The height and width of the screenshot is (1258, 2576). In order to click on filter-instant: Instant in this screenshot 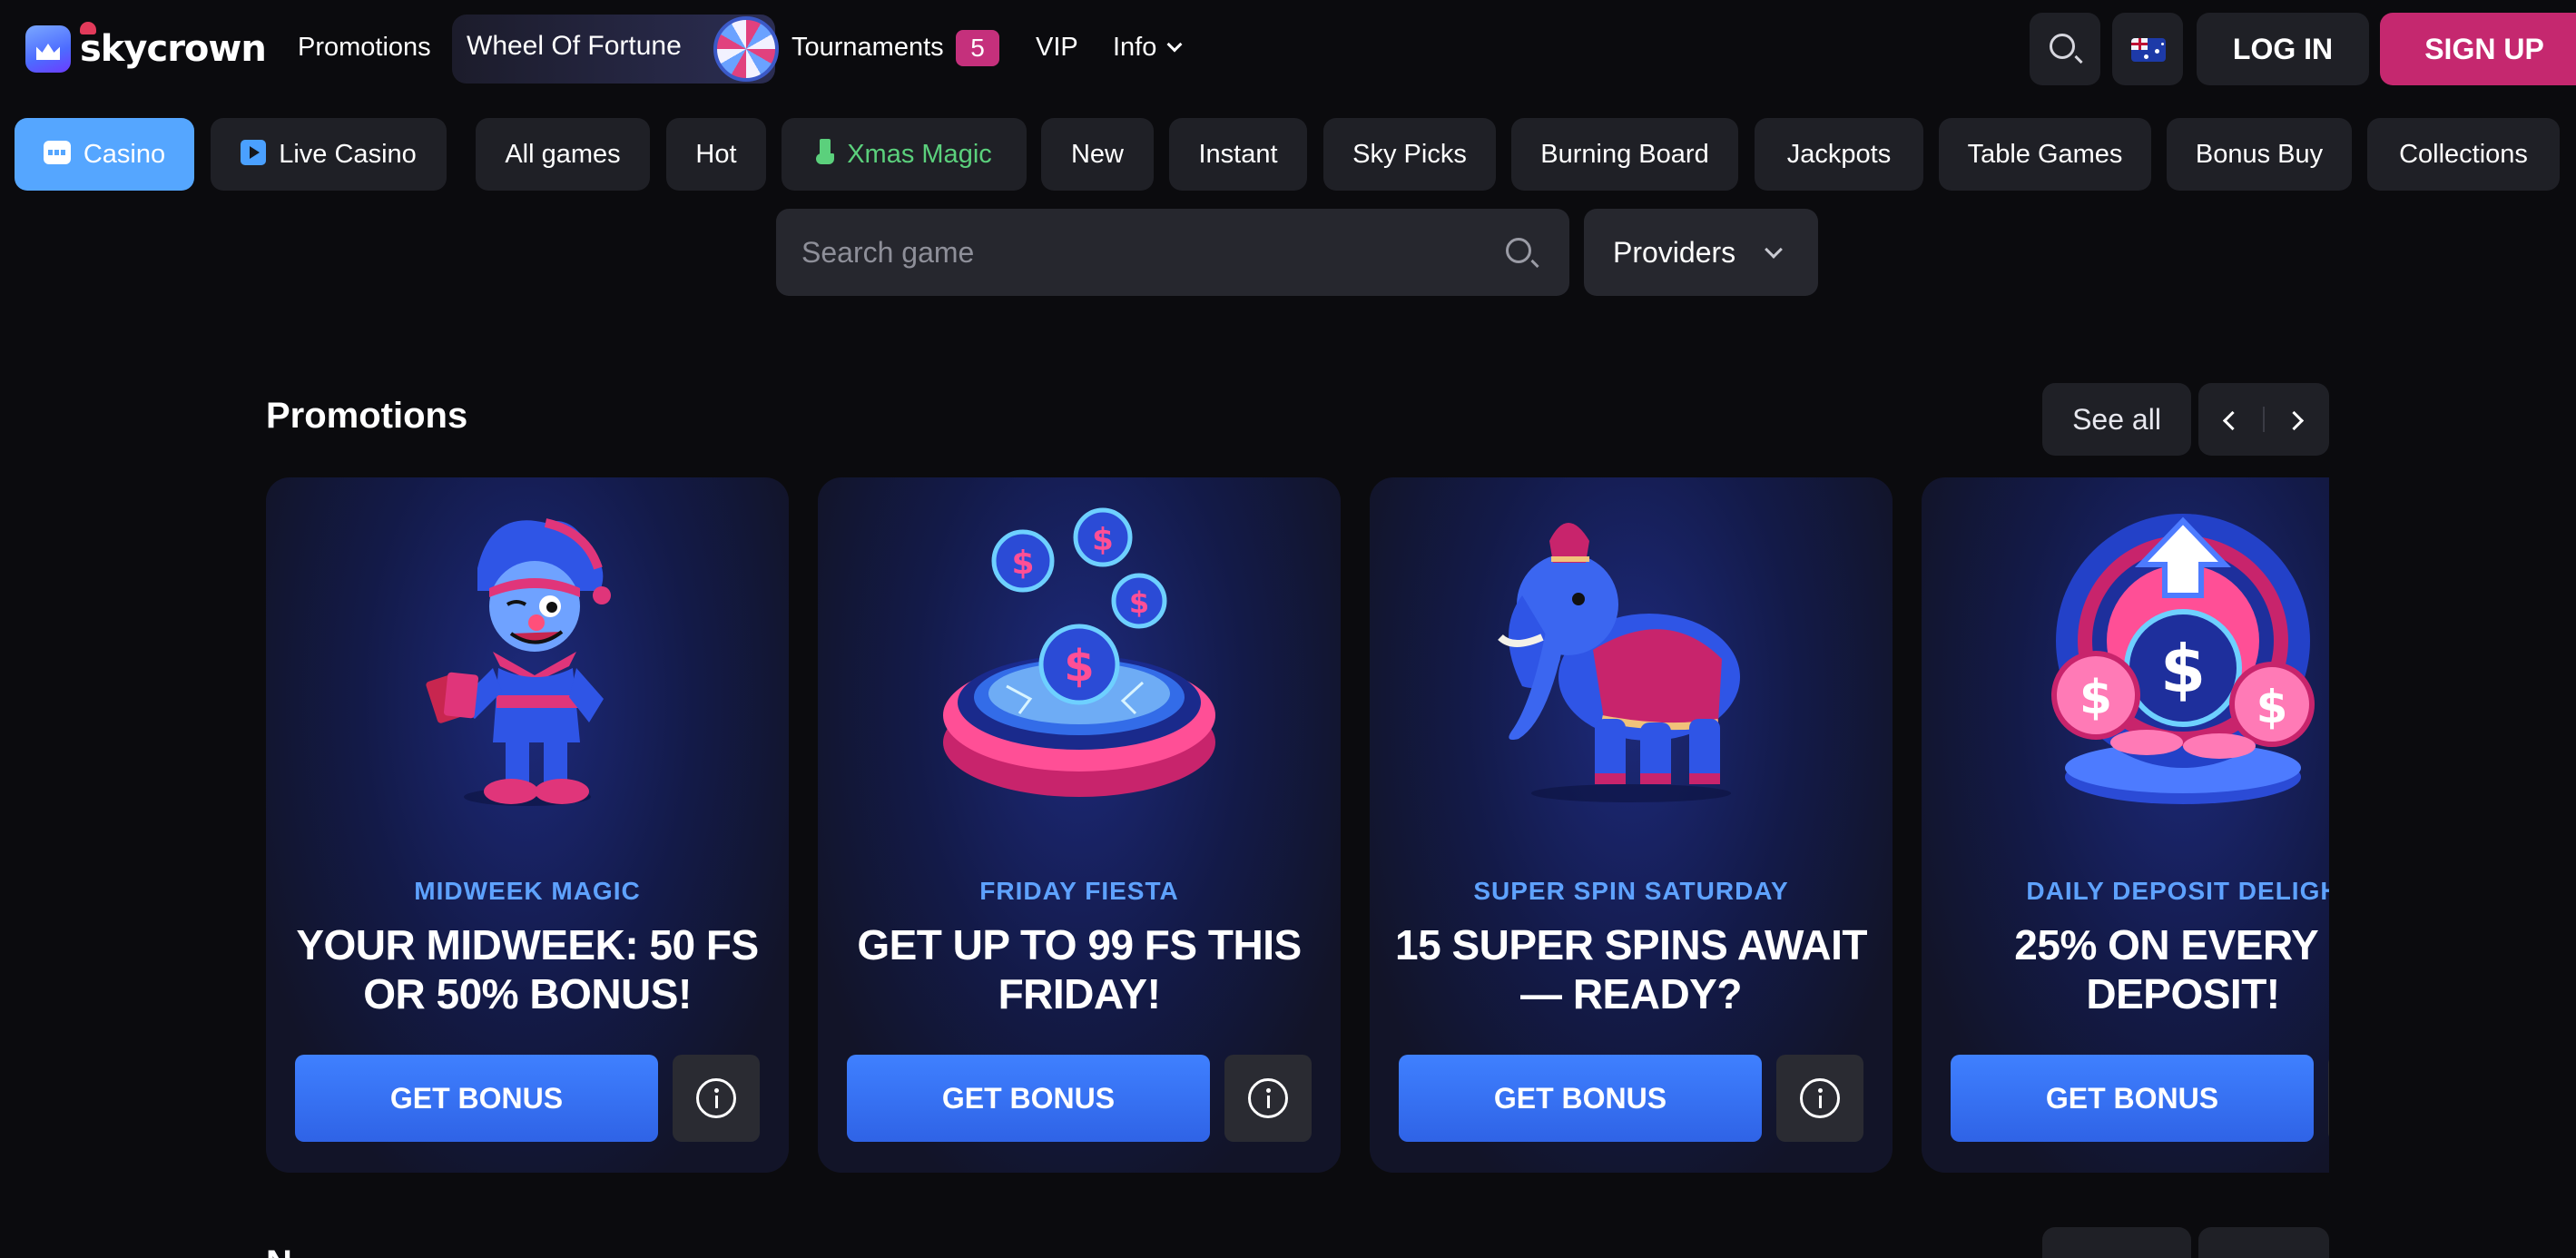, I will do `click(1238, 154)`.